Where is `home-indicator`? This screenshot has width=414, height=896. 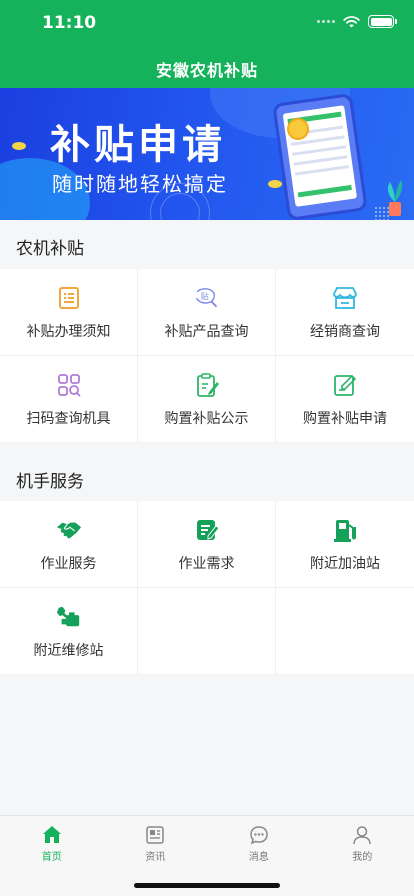 home-indicator is located at coordinates (207, 885).